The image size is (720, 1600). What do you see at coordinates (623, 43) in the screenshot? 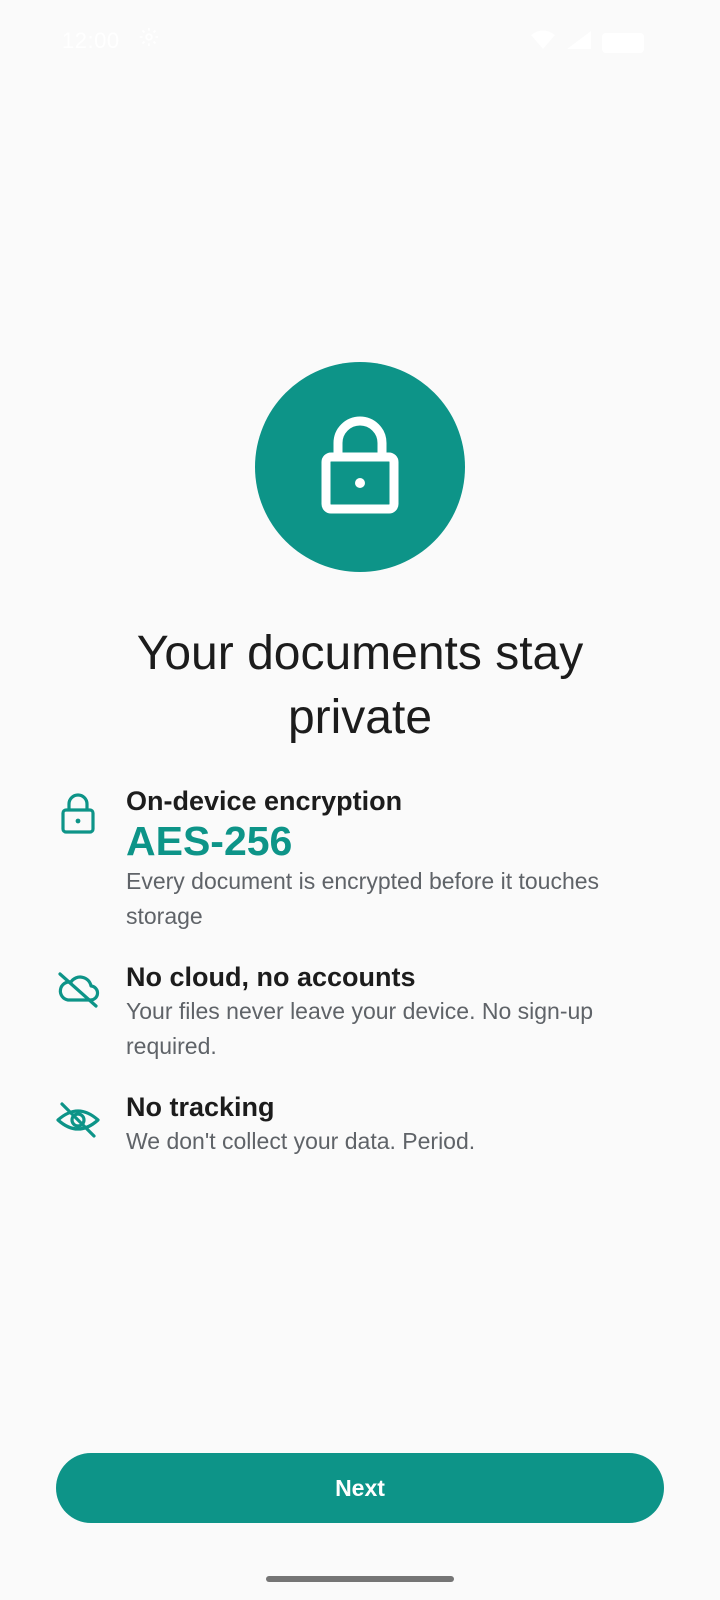
I see `battery-icon` at bounding box center [623, 43].